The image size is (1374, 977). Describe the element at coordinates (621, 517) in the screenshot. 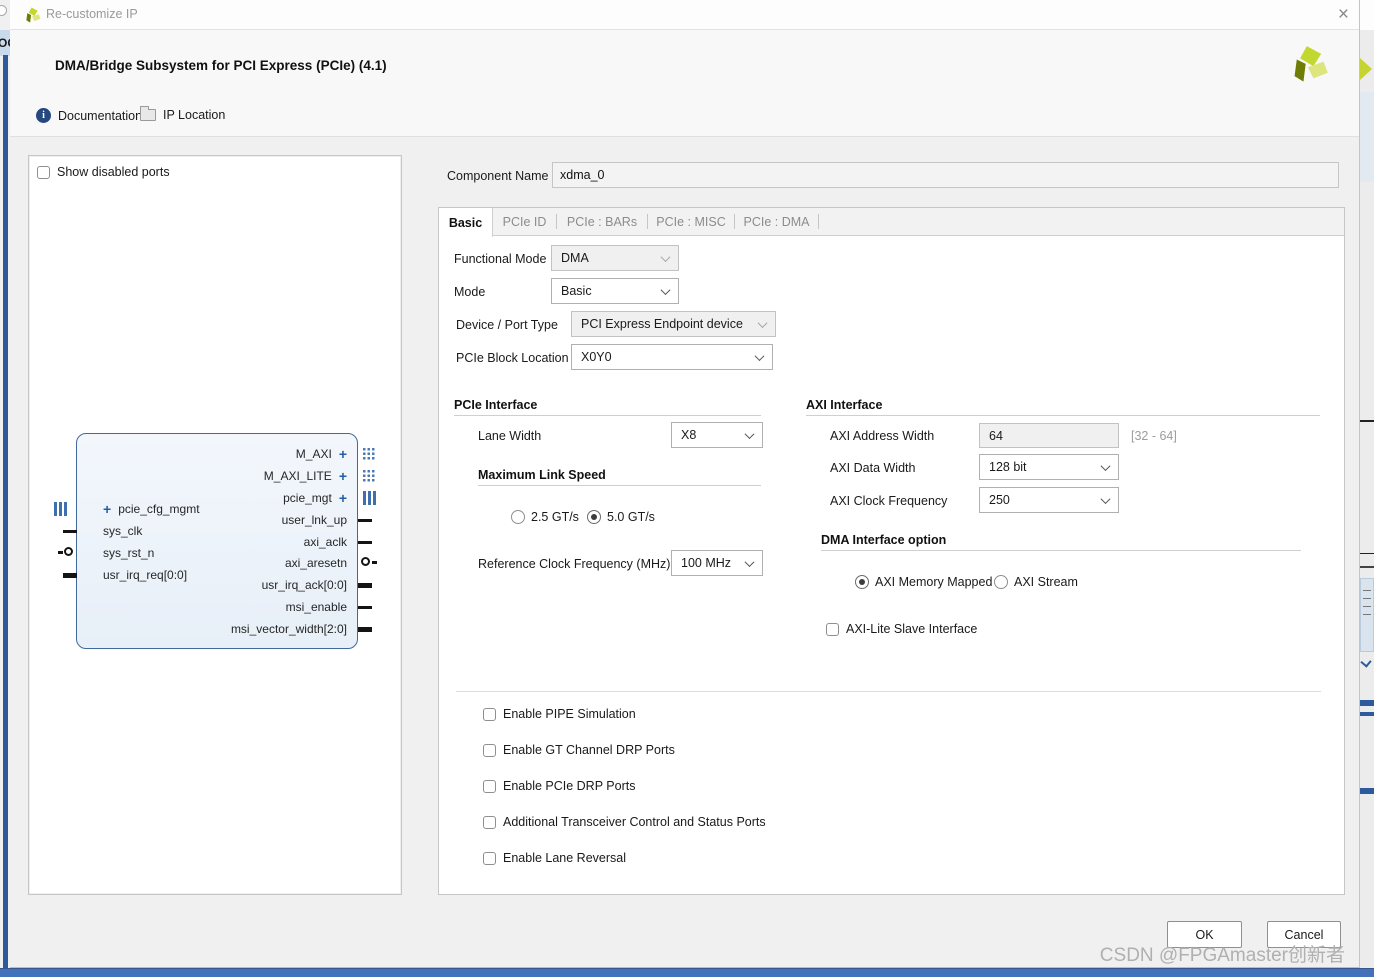

I see `link-speed-5-0-radio: 5.0 GT/s` at that location.